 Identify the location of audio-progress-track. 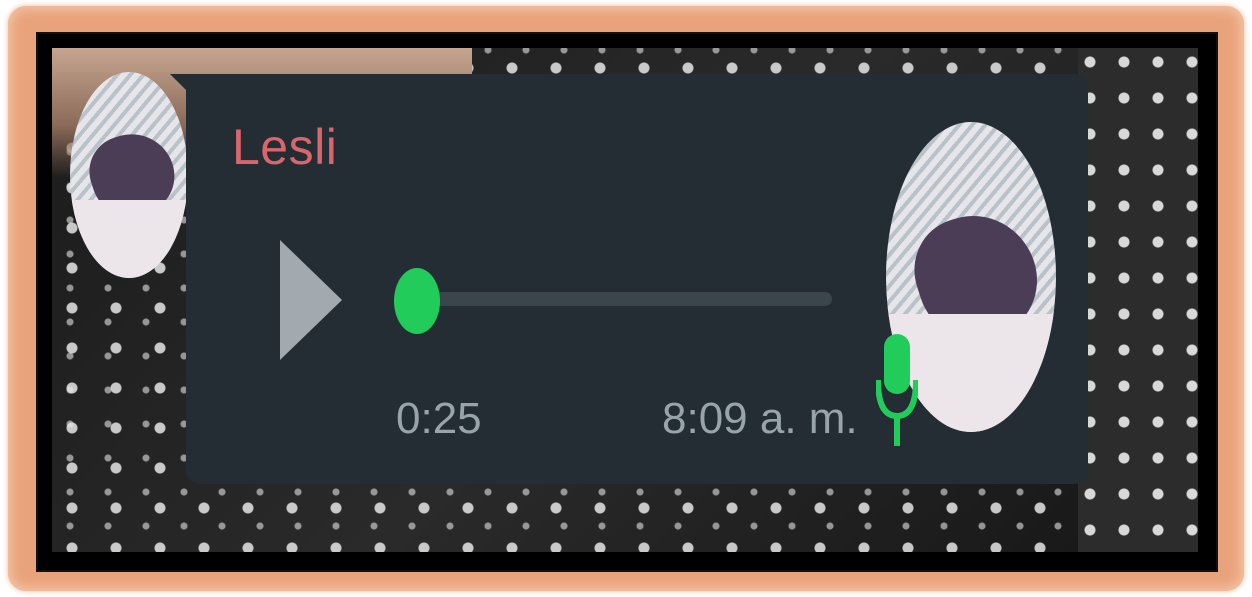
(625, 299).